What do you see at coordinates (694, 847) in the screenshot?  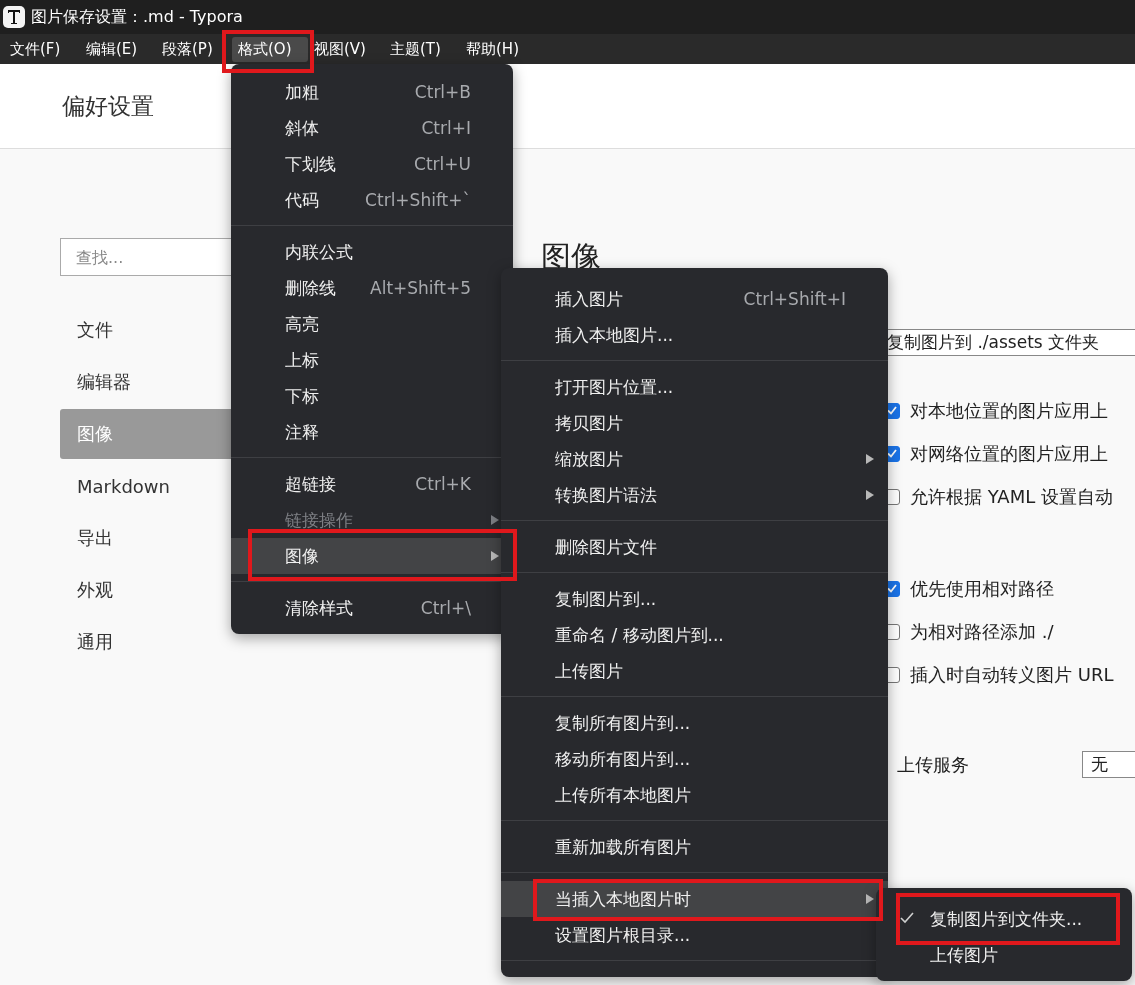 I see `menu-item: 重新加载所有图片` at bounding box center [694, 847].